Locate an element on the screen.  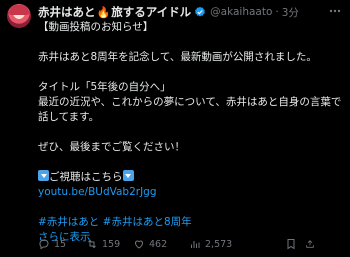
share-button is located at coordinates (312, 244).